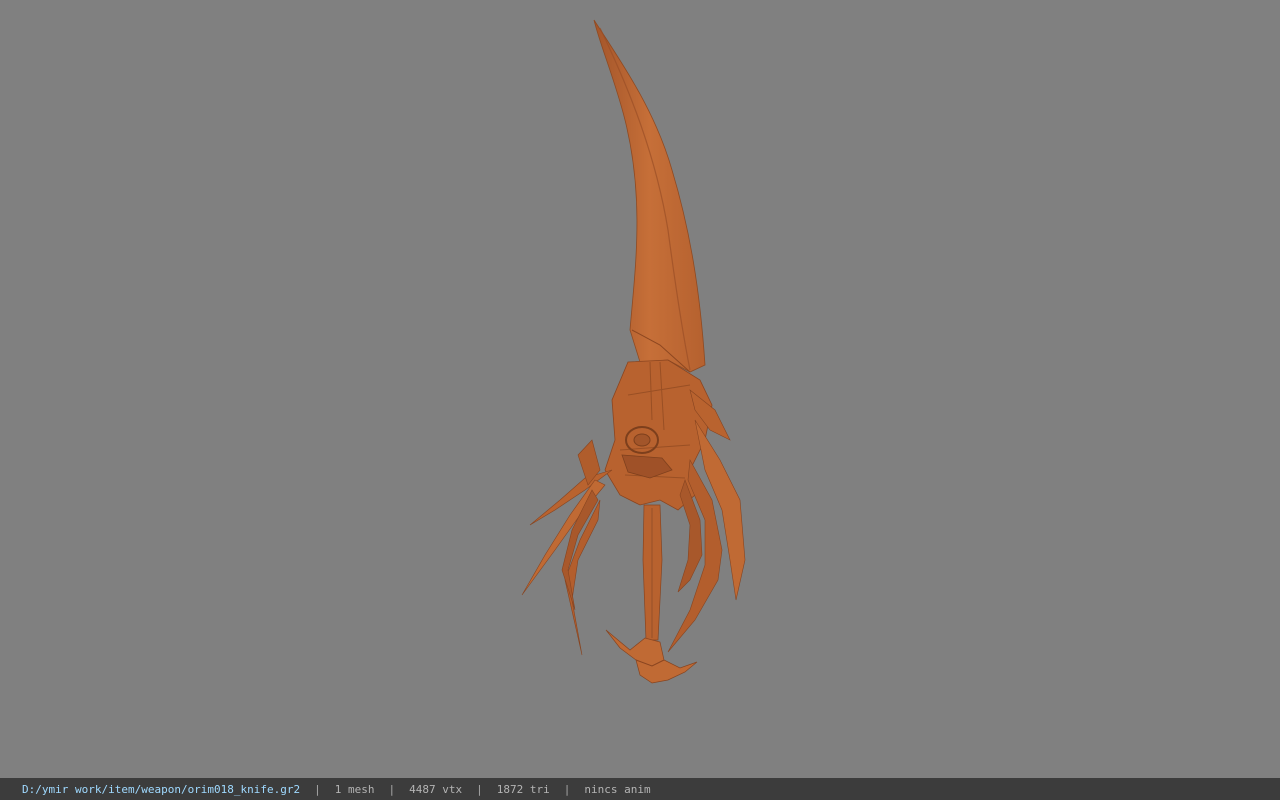 This screenshot has height=800, width=1280. I want to click on blade, so click(649, 196).